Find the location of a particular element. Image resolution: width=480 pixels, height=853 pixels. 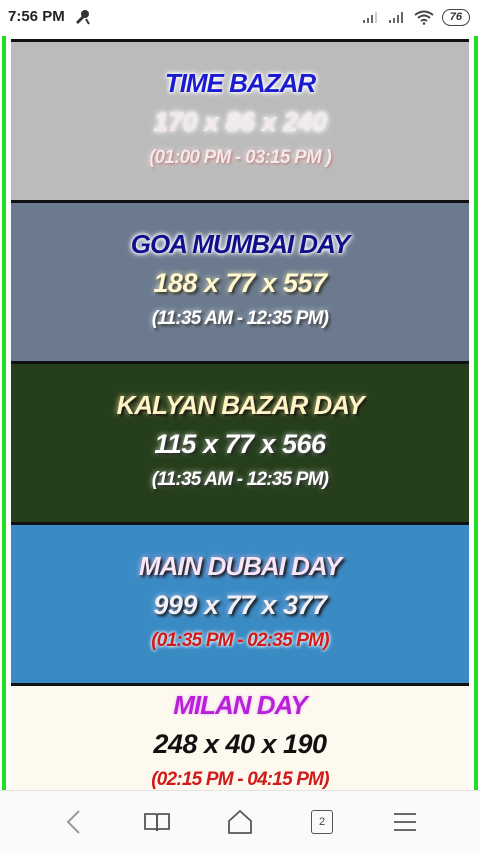

market-title: MILAN DAY is located at coordinates (240, 705).